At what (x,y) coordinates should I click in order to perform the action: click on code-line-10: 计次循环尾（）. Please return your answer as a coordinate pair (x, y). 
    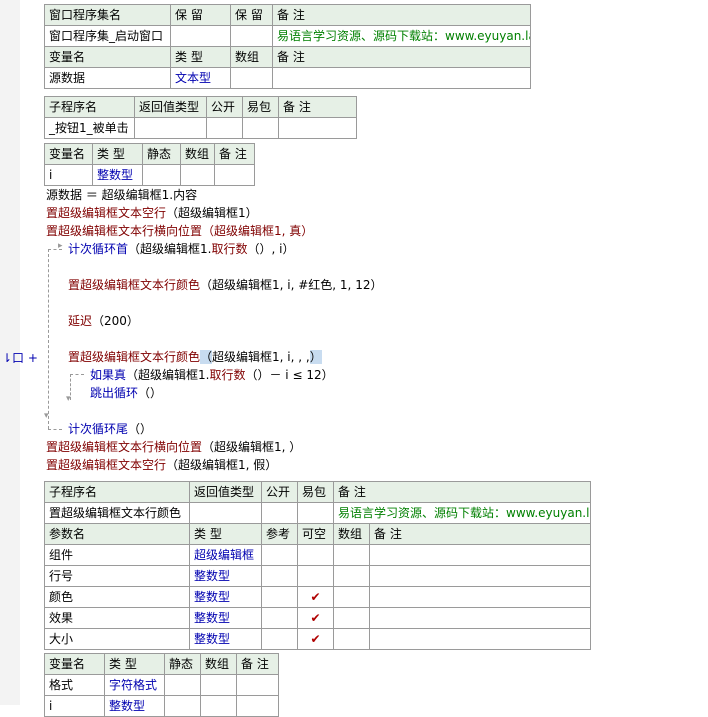
    Looking at the image, I should click on (110, 429).